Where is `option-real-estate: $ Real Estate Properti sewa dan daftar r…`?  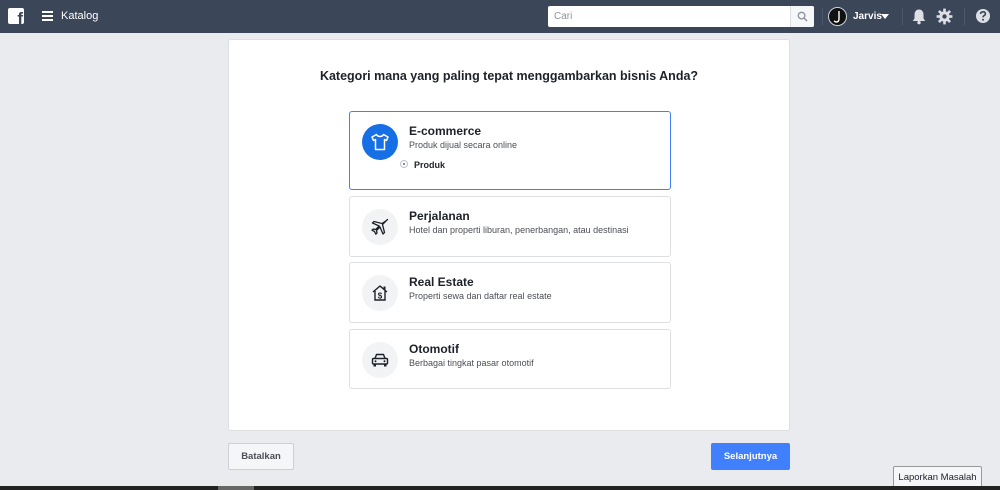 option-real-estate: $ Real Estate Properti sewa dan daftar r… is located at coordinates (510, 292).